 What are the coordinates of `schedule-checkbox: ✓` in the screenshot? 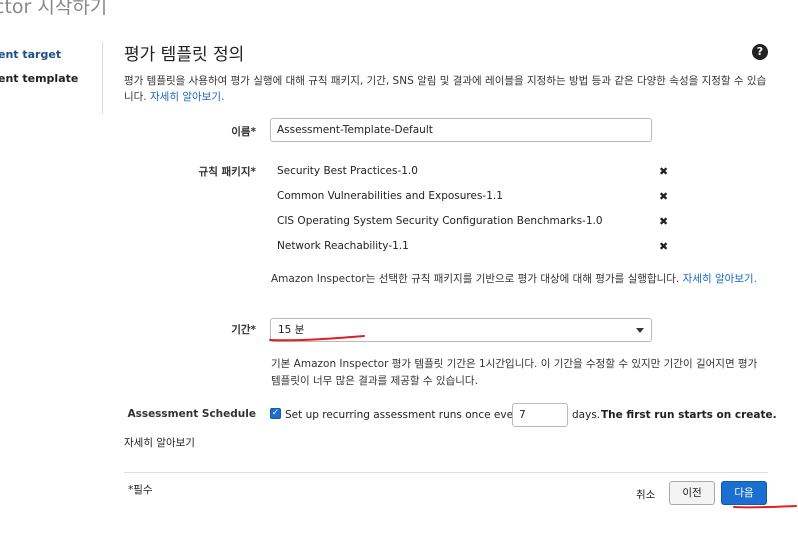 It's located at (275, 413).